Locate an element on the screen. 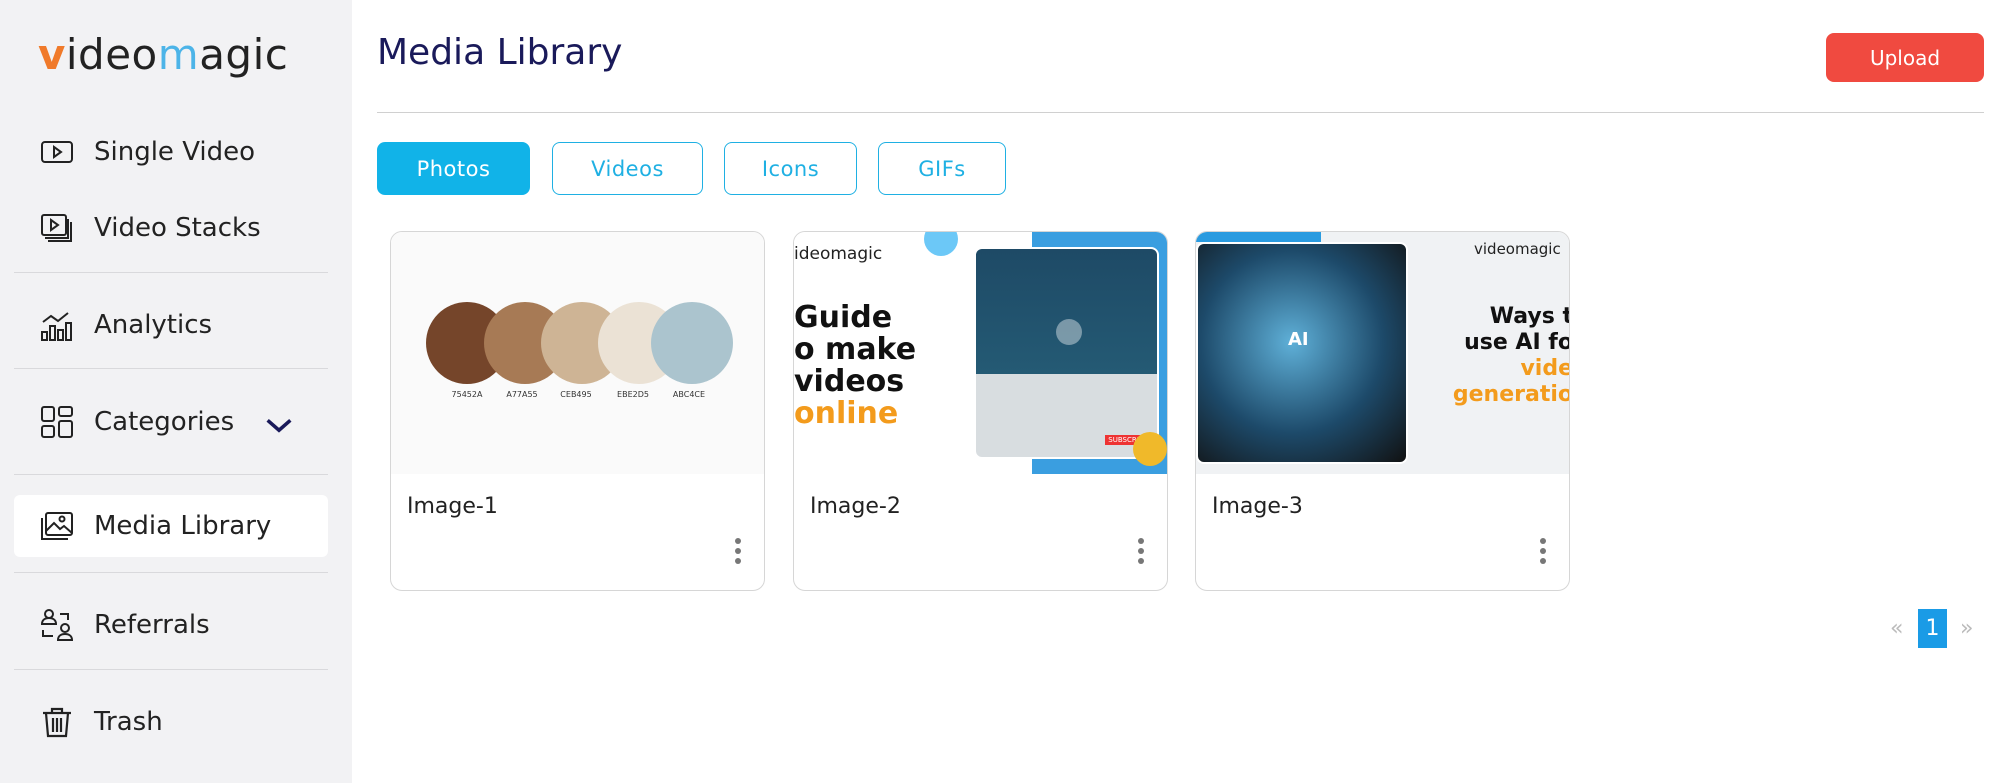  upload-button: Upload is located at coordinates (1905, 57).